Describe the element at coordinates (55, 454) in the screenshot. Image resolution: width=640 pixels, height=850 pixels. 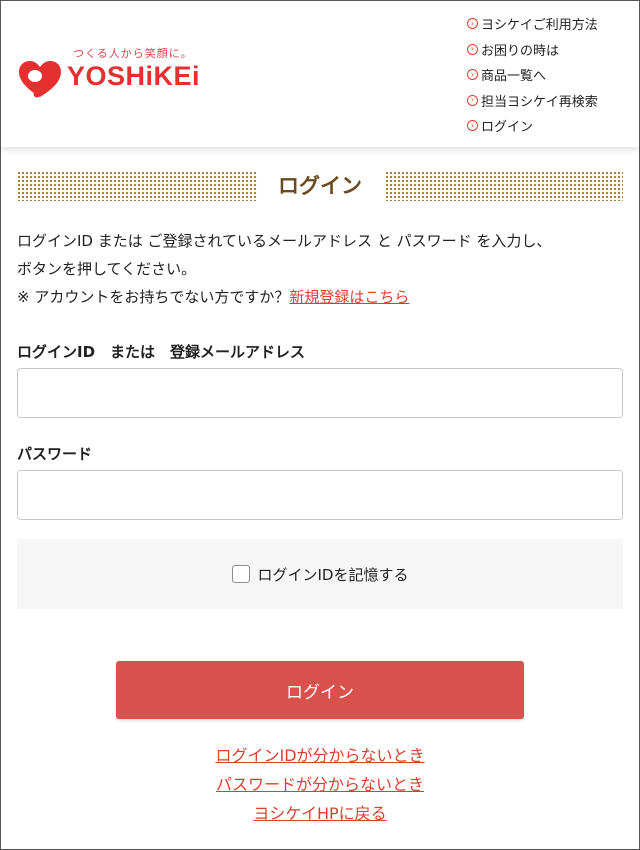
I see `password-label: パスワード` at that location.